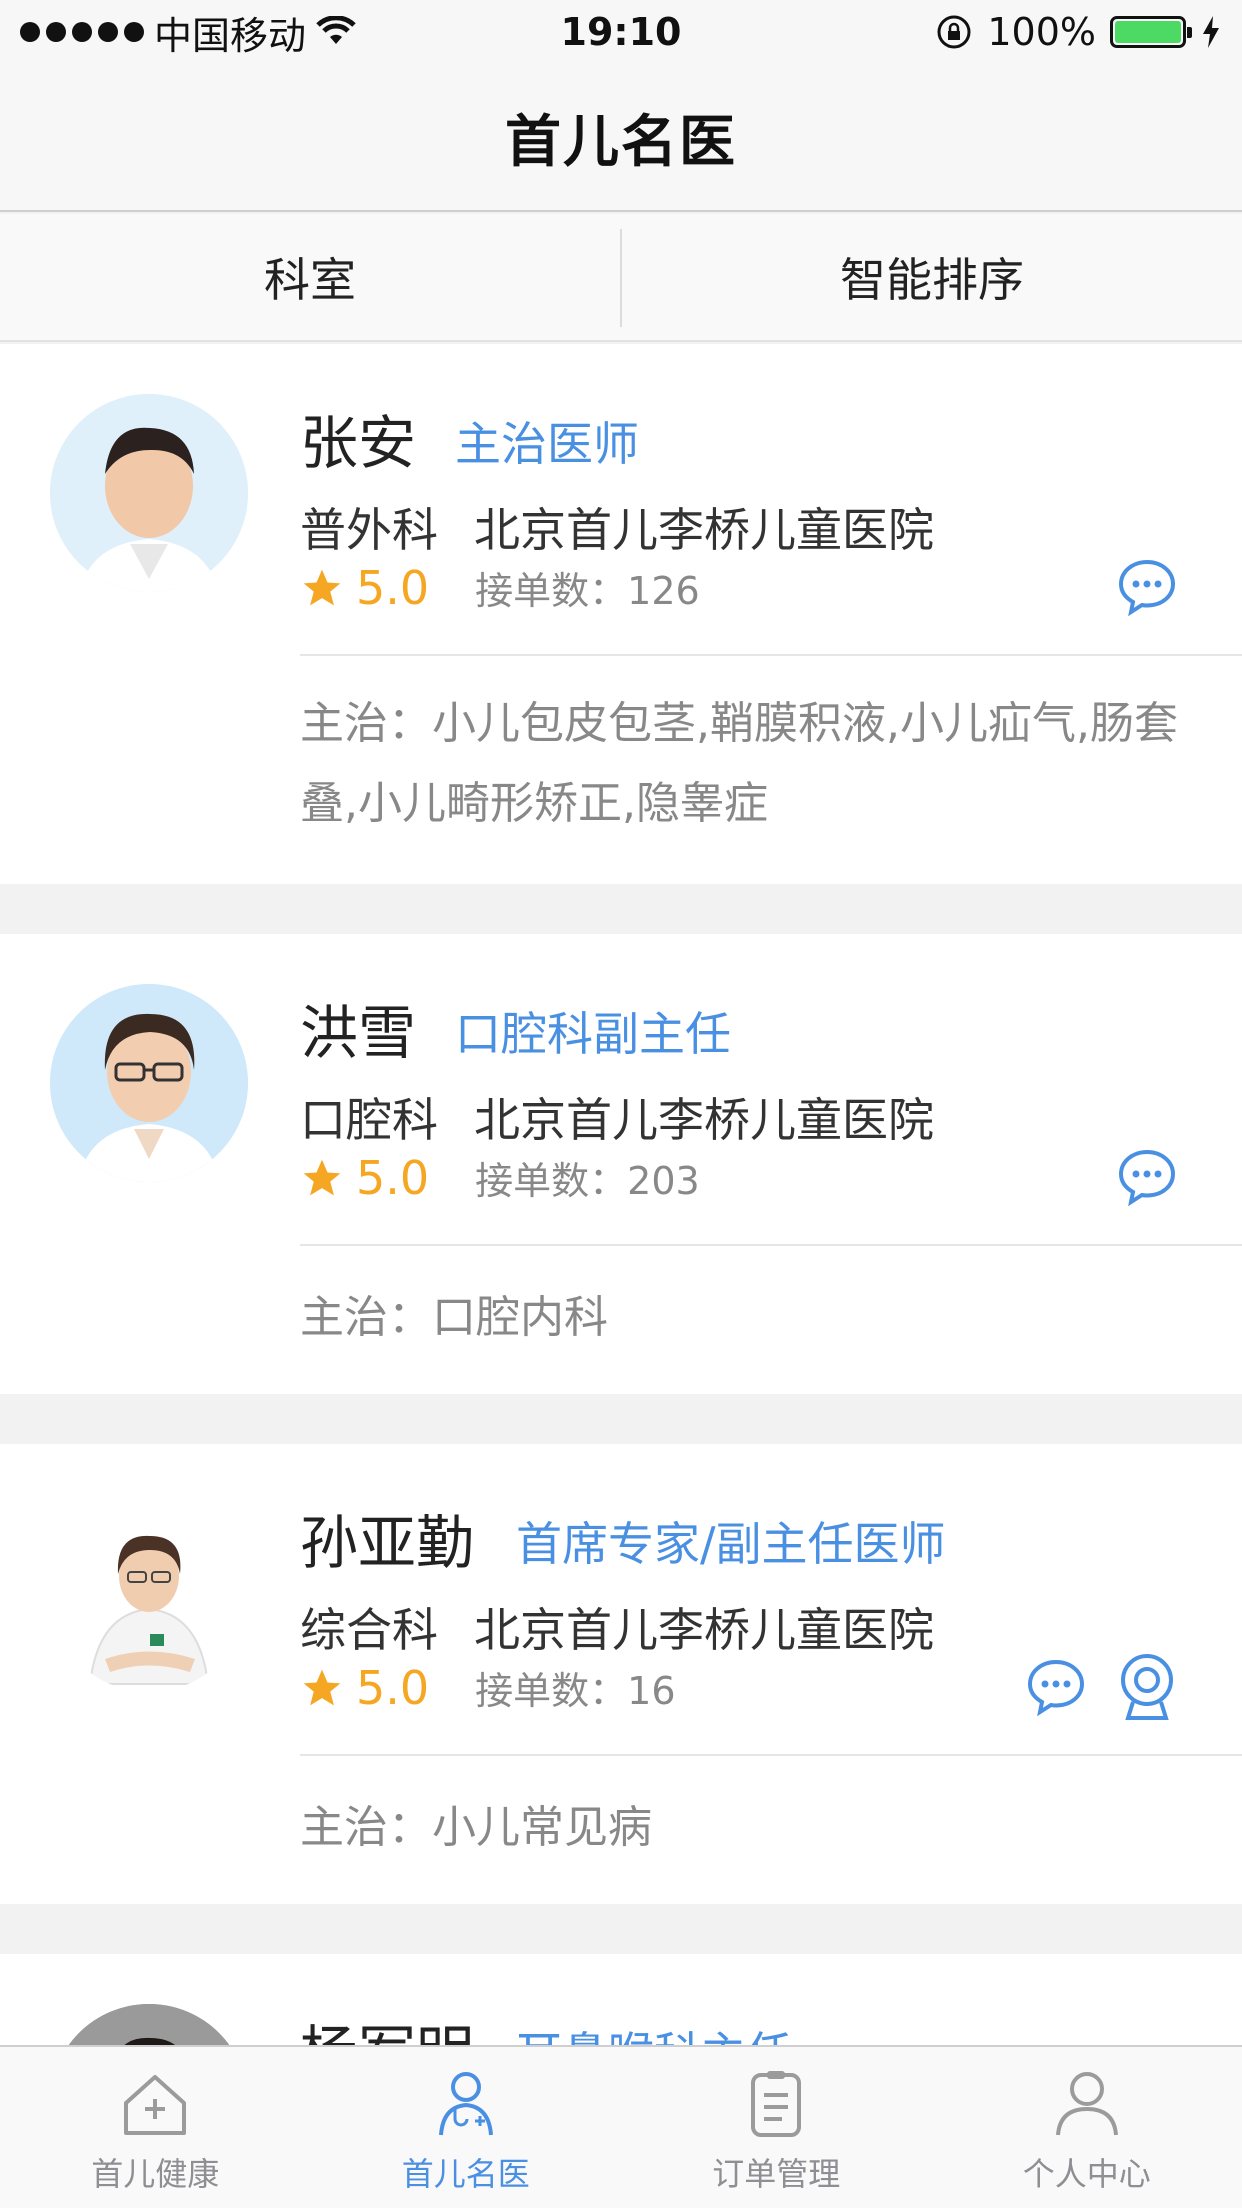 This screenshot has width=1242, height=2208. I want to click on doctor-affiliation: 普外科 北京首儿李桥儿童医院, so click(617, 527).